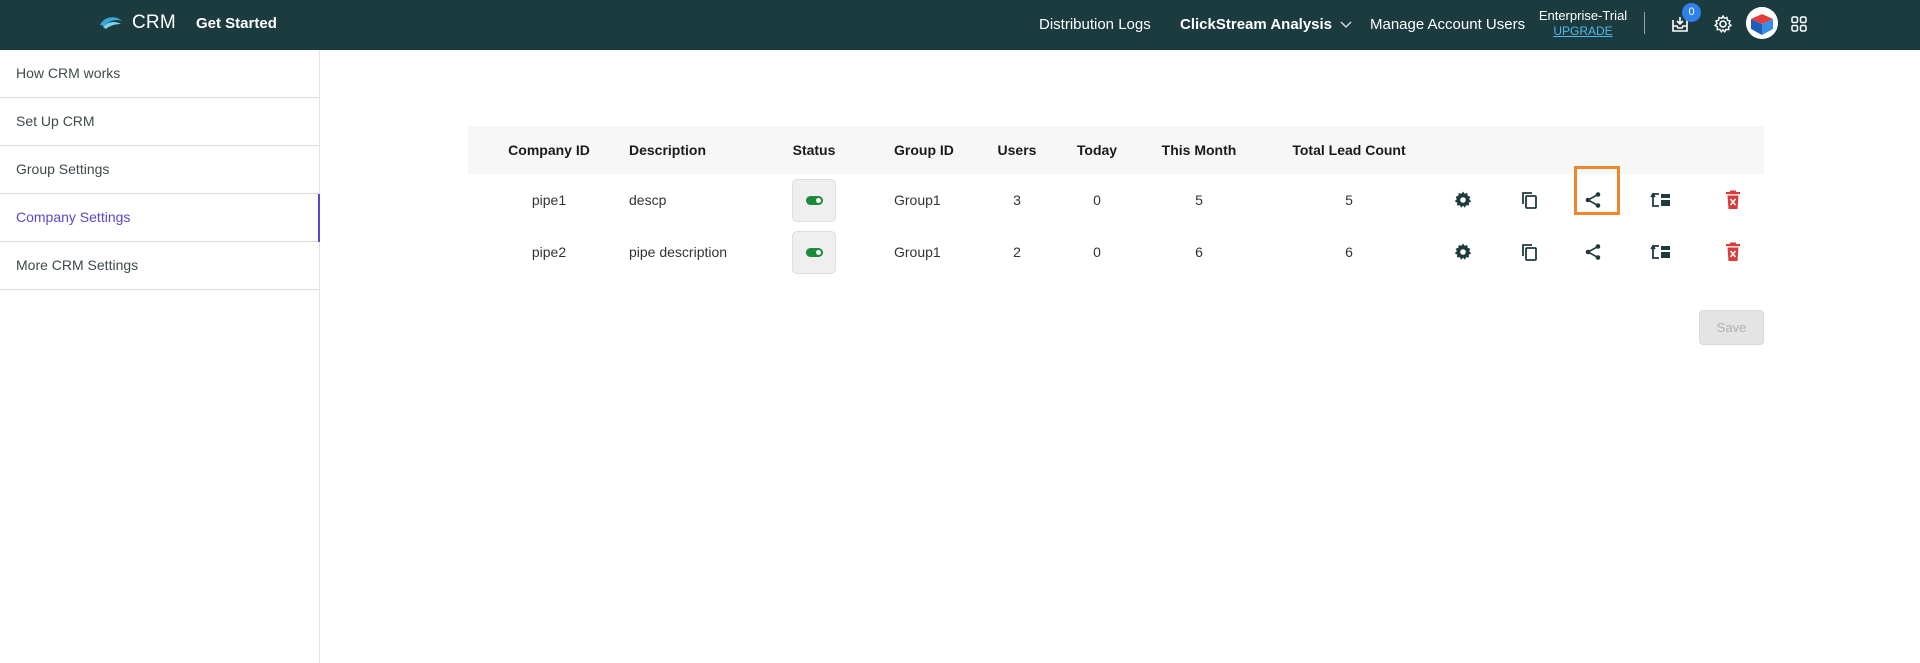 The height and width of the screenshot is (663, 1920). I want to click on notification-count-badge: 0, so click(1691, 12).